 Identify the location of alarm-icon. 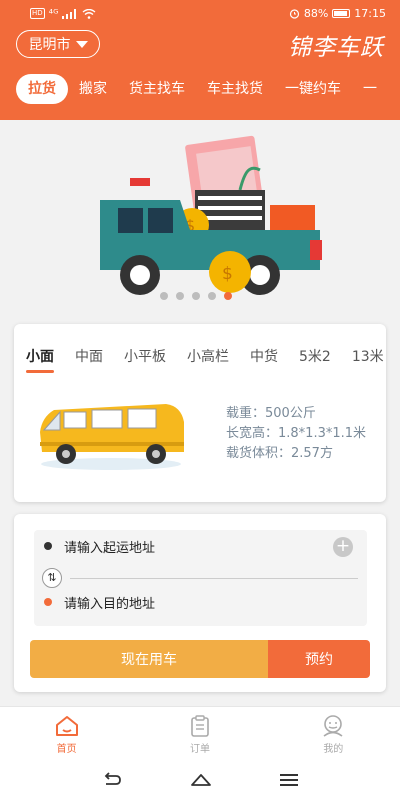
(294, 14).